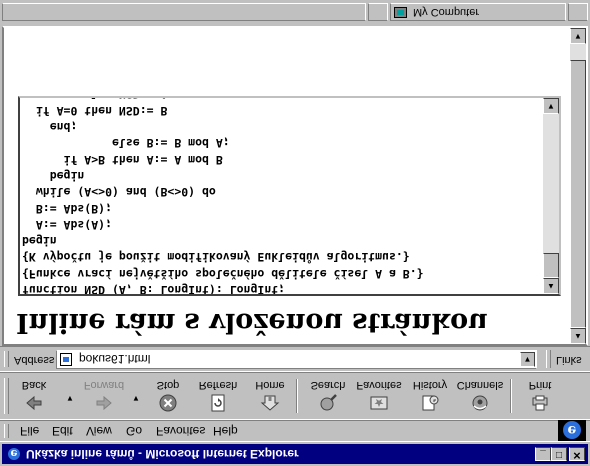 The width and height of the screenshot is (590, 466). Describe the element at coordinates (62, 431) in the screenshot. I see `menu-edit: Edit` at that location.